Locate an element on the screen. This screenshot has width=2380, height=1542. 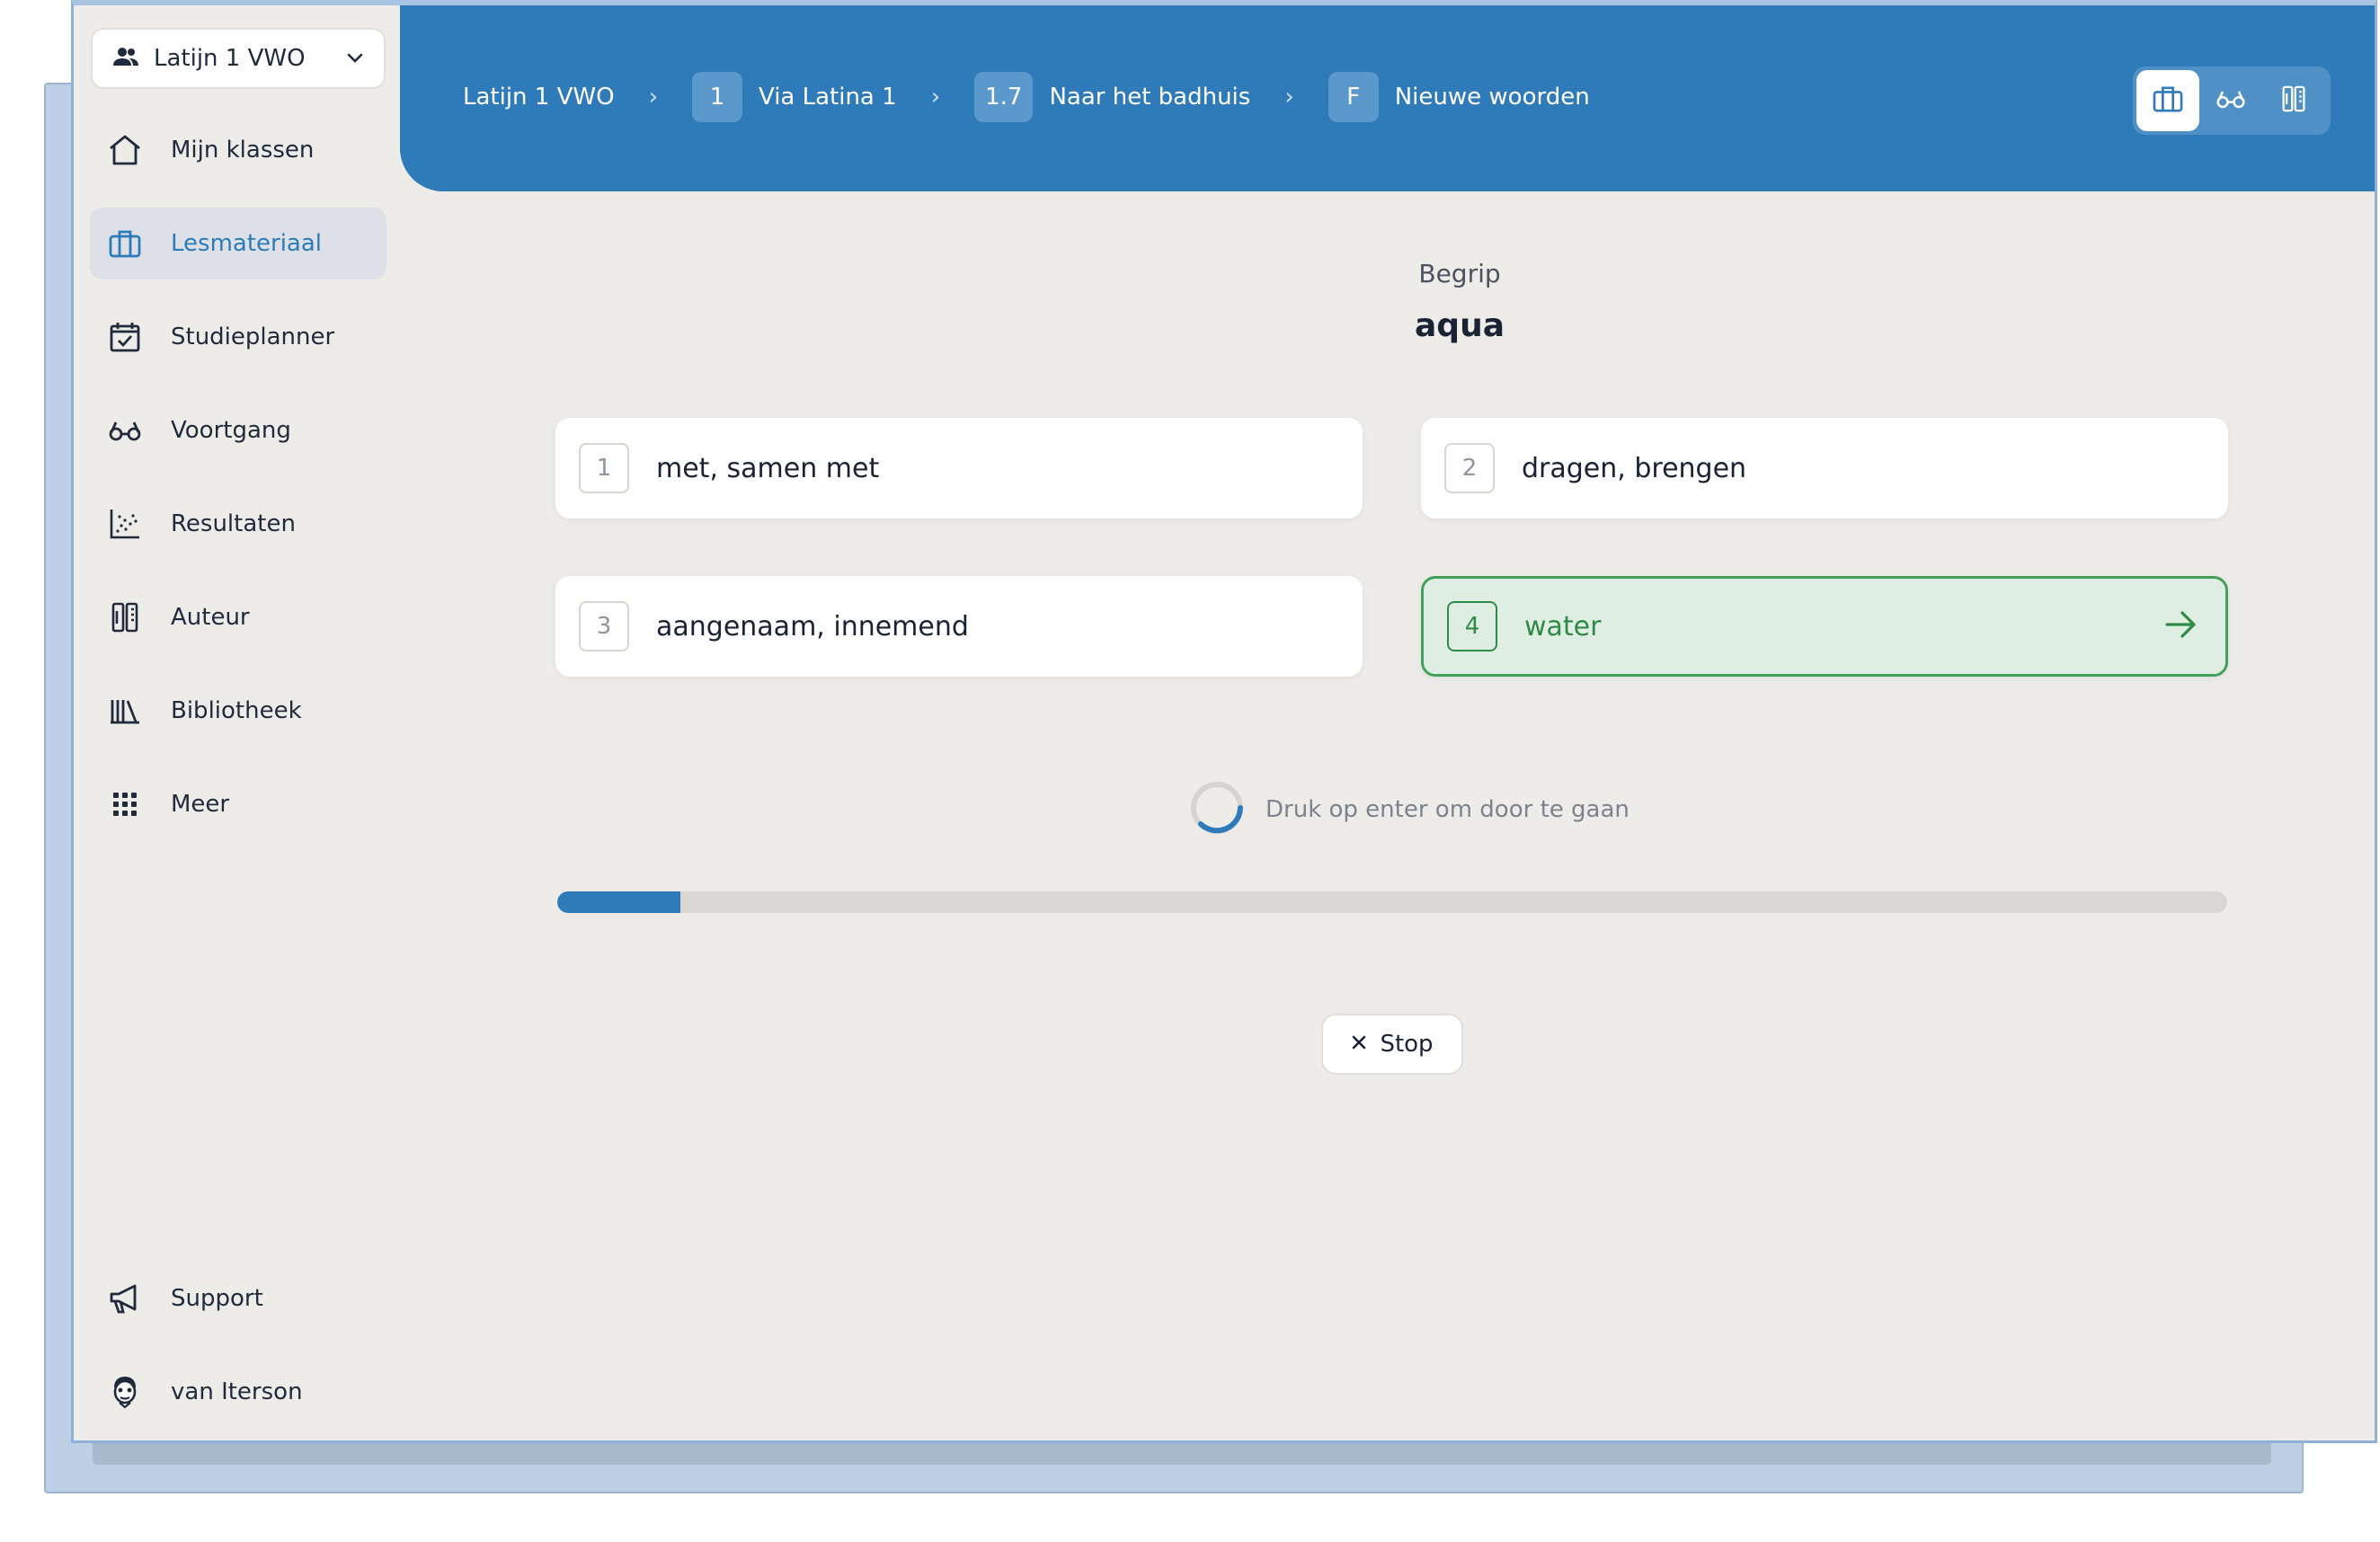
option-text: water is located at coordinates (1563, 626).